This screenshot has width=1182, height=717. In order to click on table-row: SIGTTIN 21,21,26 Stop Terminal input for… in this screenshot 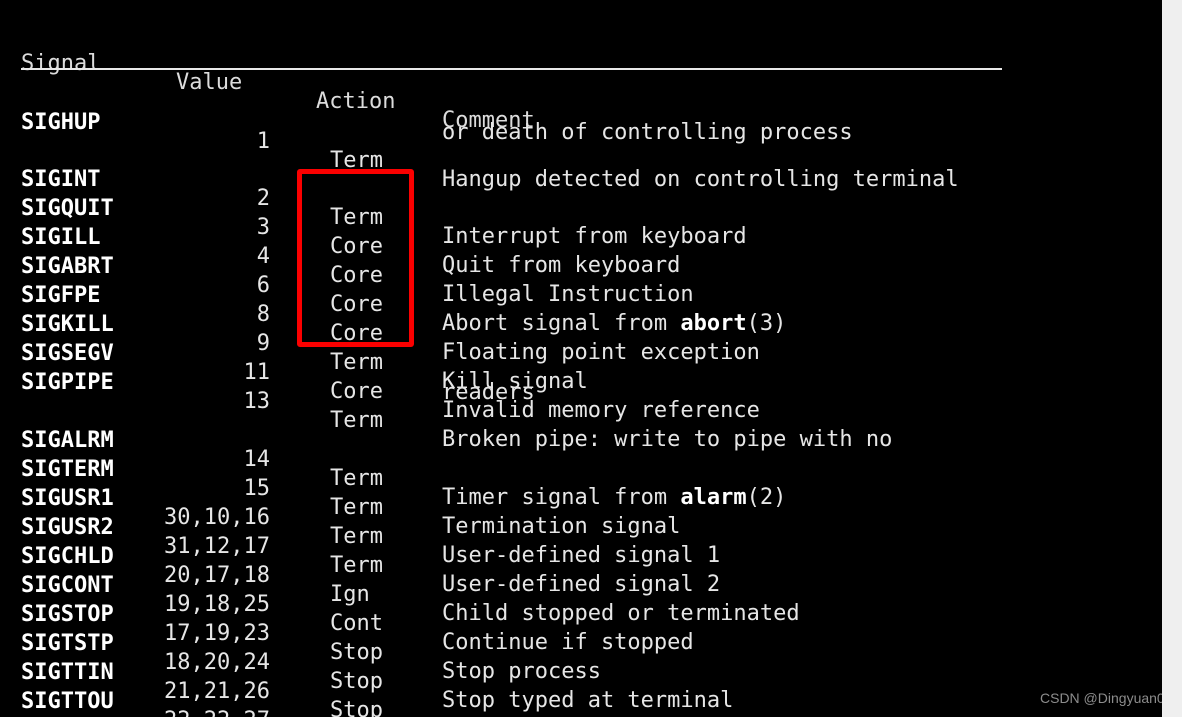, I will do `click(581, 678)`.